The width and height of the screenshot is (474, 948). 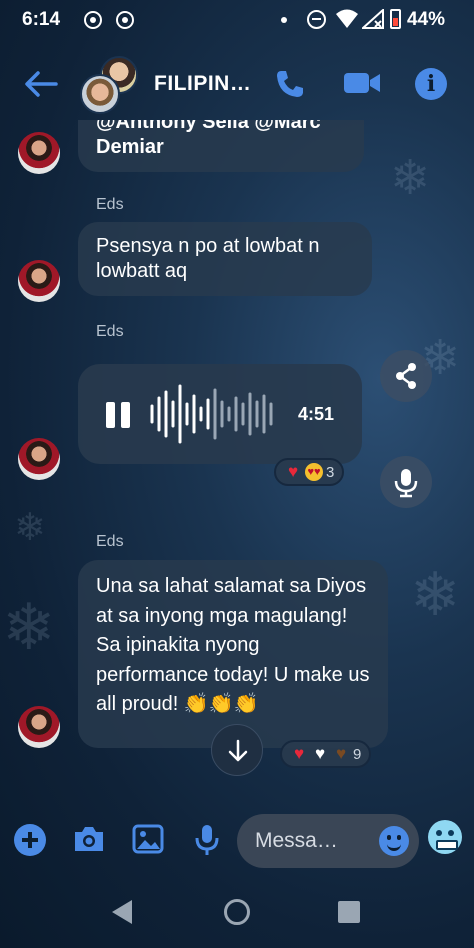 What do you see at coordinates (314, 472) in the screenshot?
I see `heart-eyes-emoji-icon: ♥♥` at bounding box center [314, 472].